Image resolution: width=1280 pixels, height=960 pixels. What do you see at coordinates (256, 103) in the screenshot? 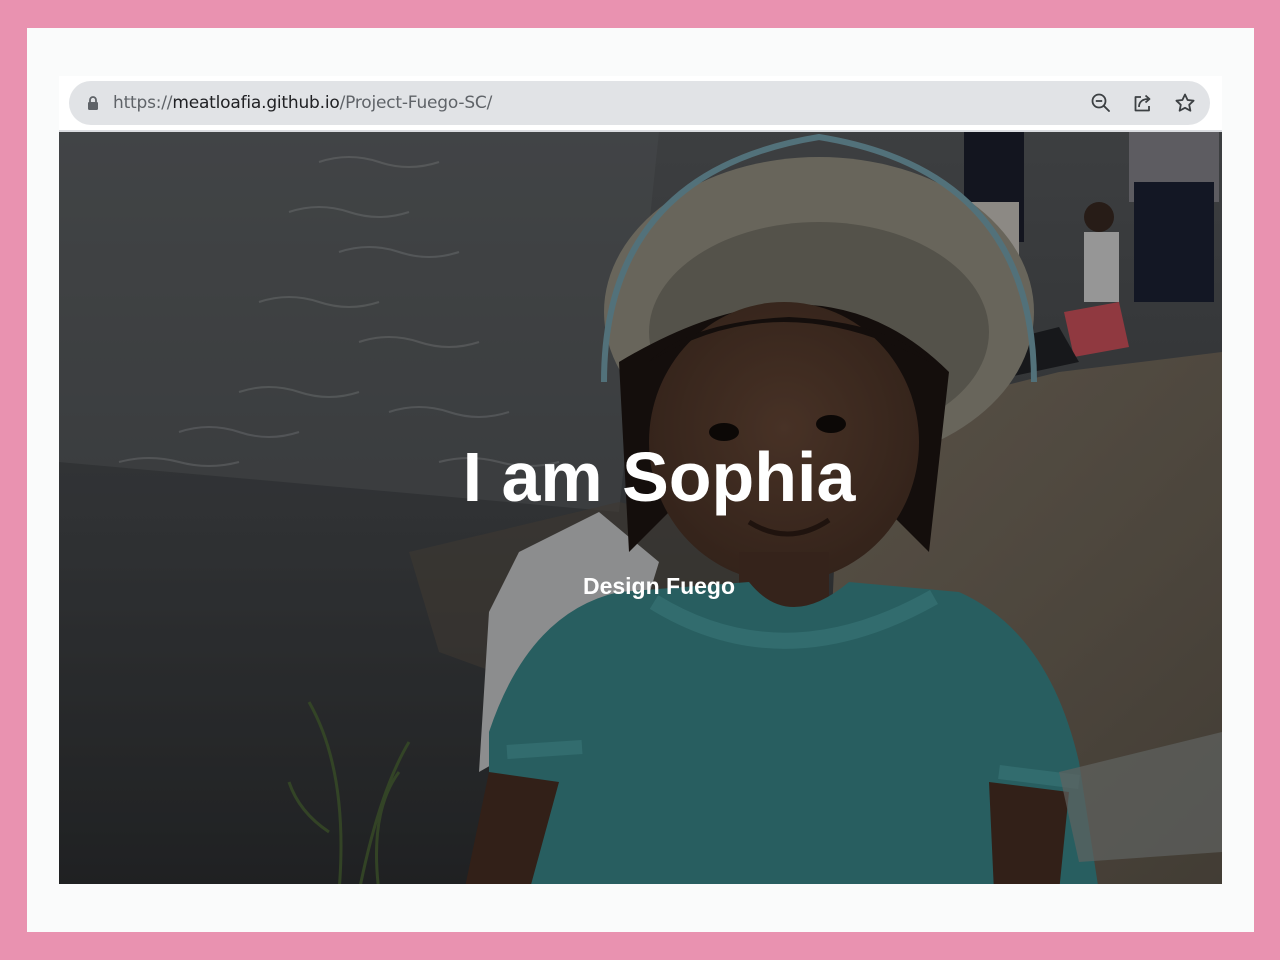
I see `url-host: meatloafia.github.io` at bounding box center [256, 103].